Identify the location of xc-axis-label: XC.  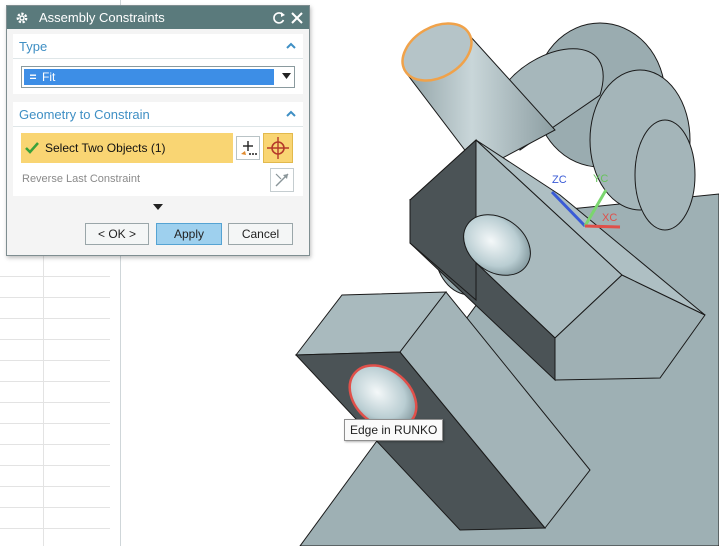
(610, 218).